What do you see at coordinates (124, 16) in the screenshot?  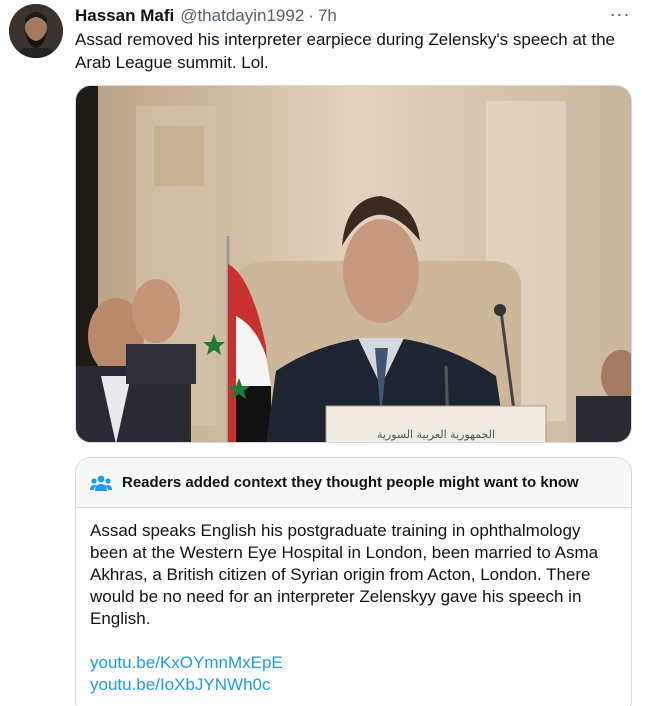 I see `author-name: Hassan Mafi` at bounding box center [124, 16].